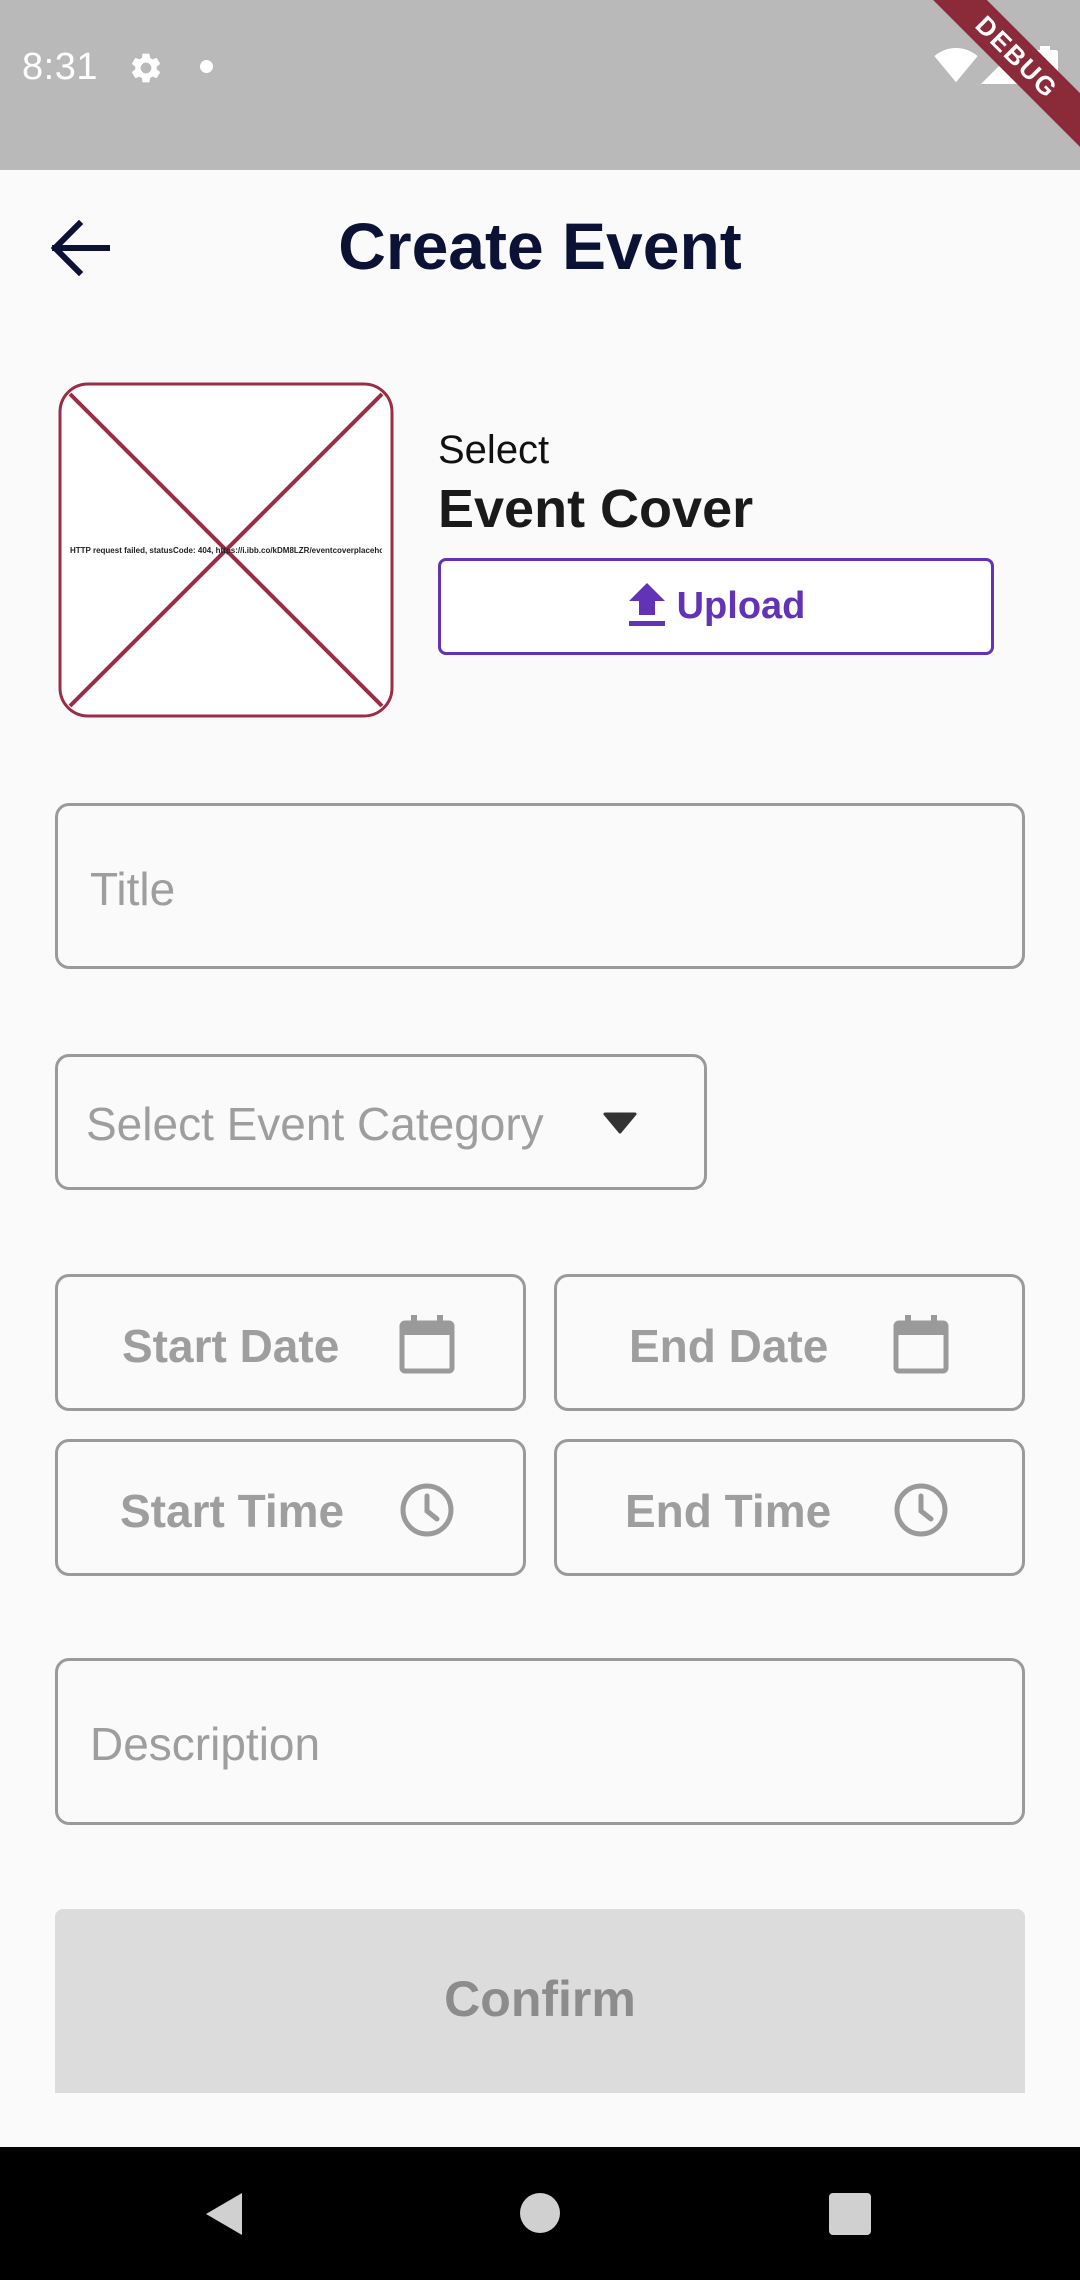  What do you see at coordinates (956, 65) in the screenshot?
I see `wifi-icon` at bounding box center [956, 65].